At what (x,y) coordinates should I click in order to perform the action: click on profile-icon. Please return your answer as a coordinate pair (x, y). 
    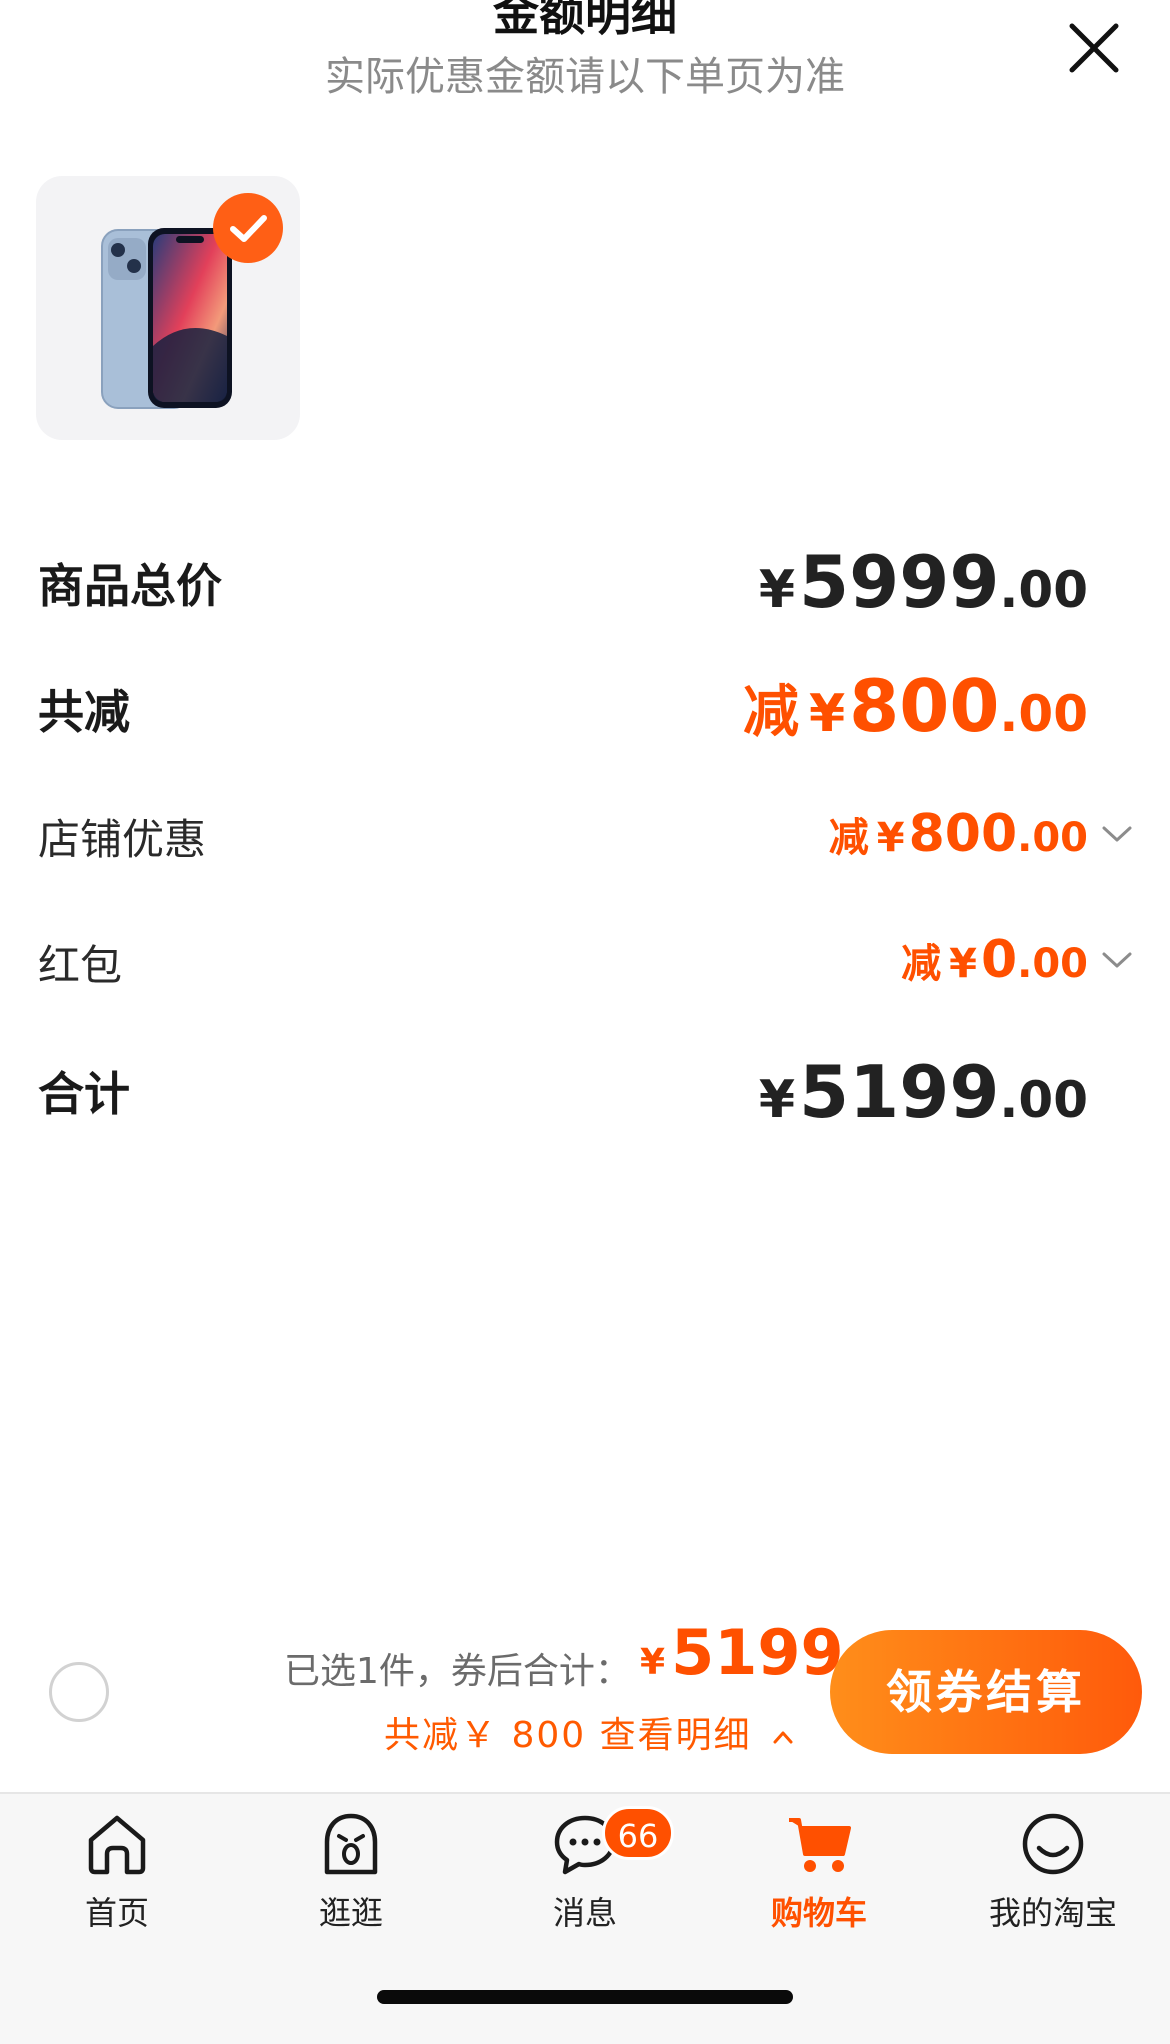
    Looking at the image, I should click on (1053, 1844).